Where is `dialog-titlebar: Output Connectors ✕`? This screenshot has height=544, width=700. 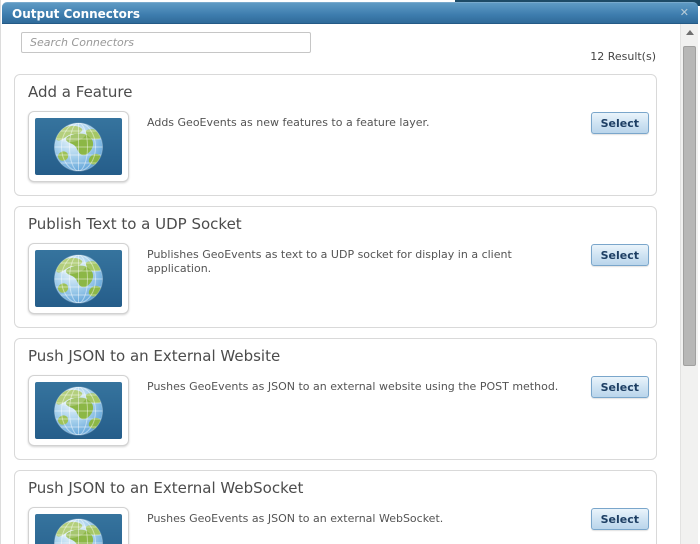 dialog-titlebar: Output Connectors ✕ is located at coordinates (350, 13).